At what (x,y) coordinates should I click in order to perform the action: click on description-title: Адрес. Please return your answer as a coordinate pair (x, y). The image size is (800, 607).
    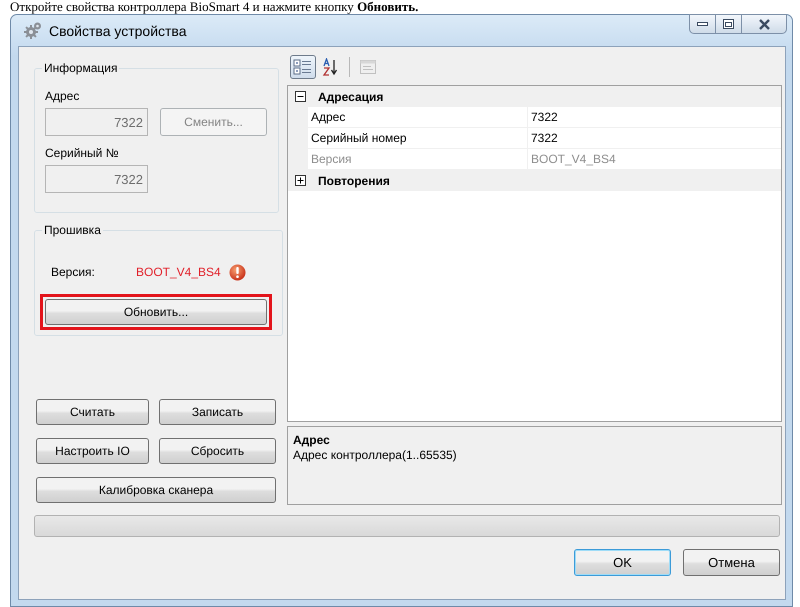
    Looking at the image, I should click on (312, 440).